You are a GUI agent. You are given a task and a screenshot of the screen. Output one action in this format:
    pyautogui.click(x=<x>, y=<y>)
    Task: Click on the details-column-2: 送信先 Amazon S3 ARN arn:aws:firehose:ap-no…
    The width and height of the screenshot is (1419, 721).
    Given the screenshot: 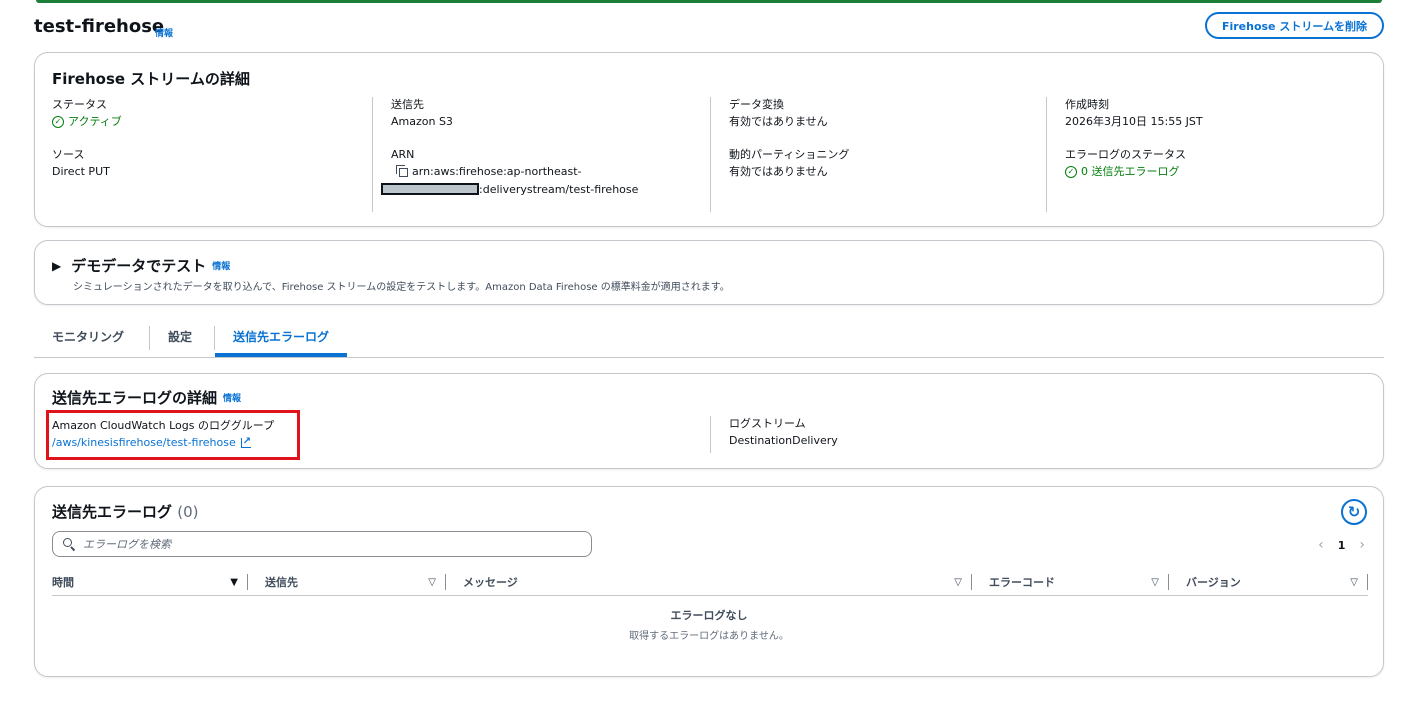 What is the action you would take?
    pyautogui.click(x=541, y=154)
    